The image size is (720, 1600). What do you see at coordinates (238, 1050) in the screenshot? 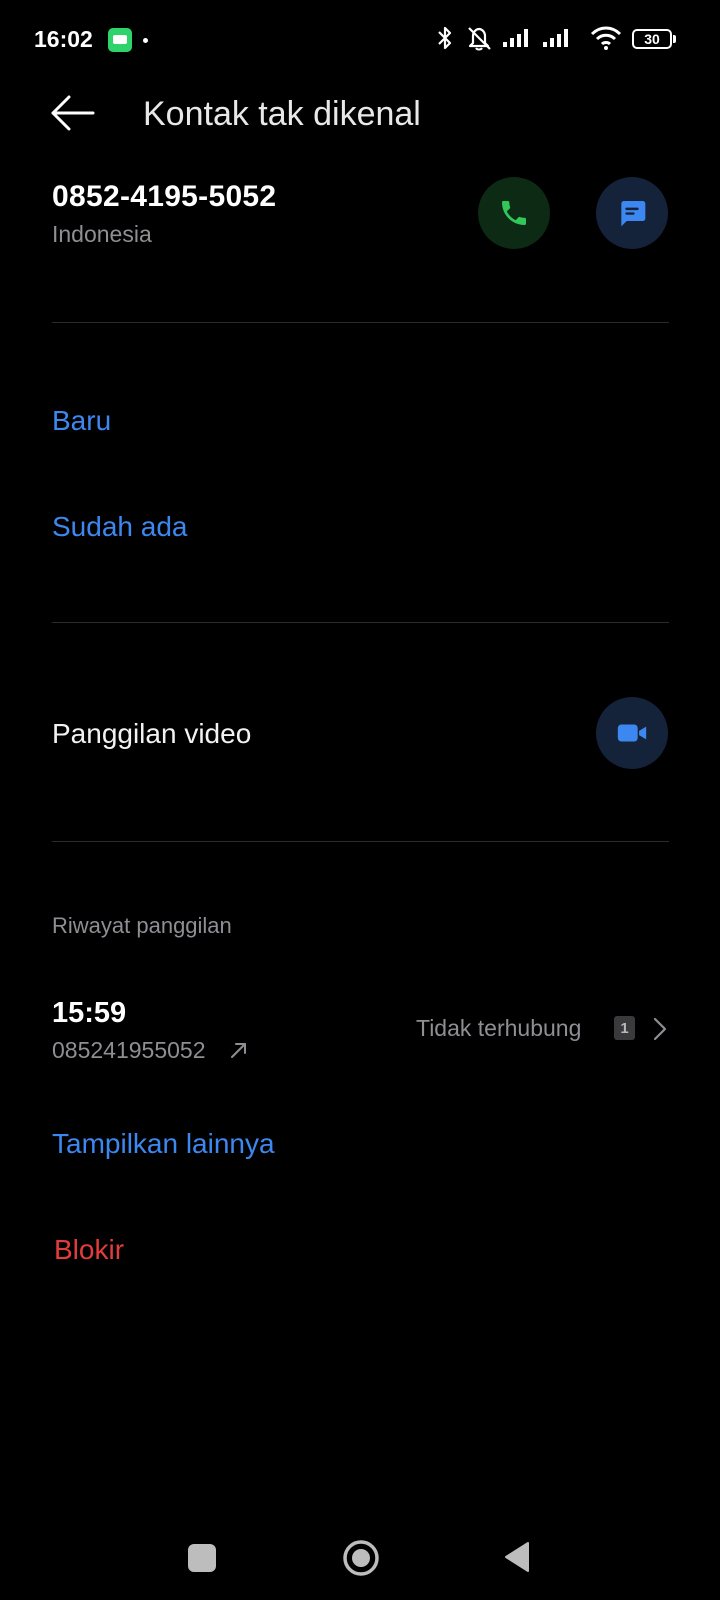
I see `outgoing-arrow-icon` at bounding box center [238, 1050].